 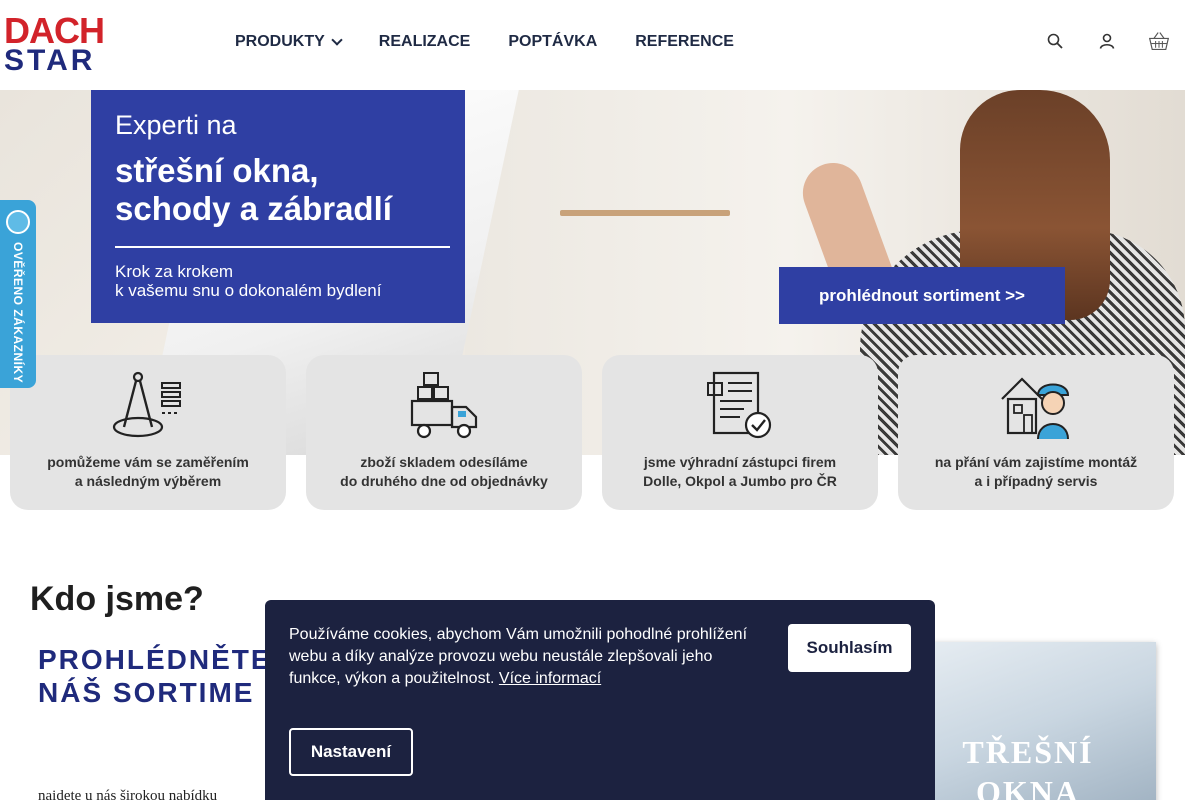 I want to click on nav-item-label: PRODUKTY, so click(x=280, y=41).